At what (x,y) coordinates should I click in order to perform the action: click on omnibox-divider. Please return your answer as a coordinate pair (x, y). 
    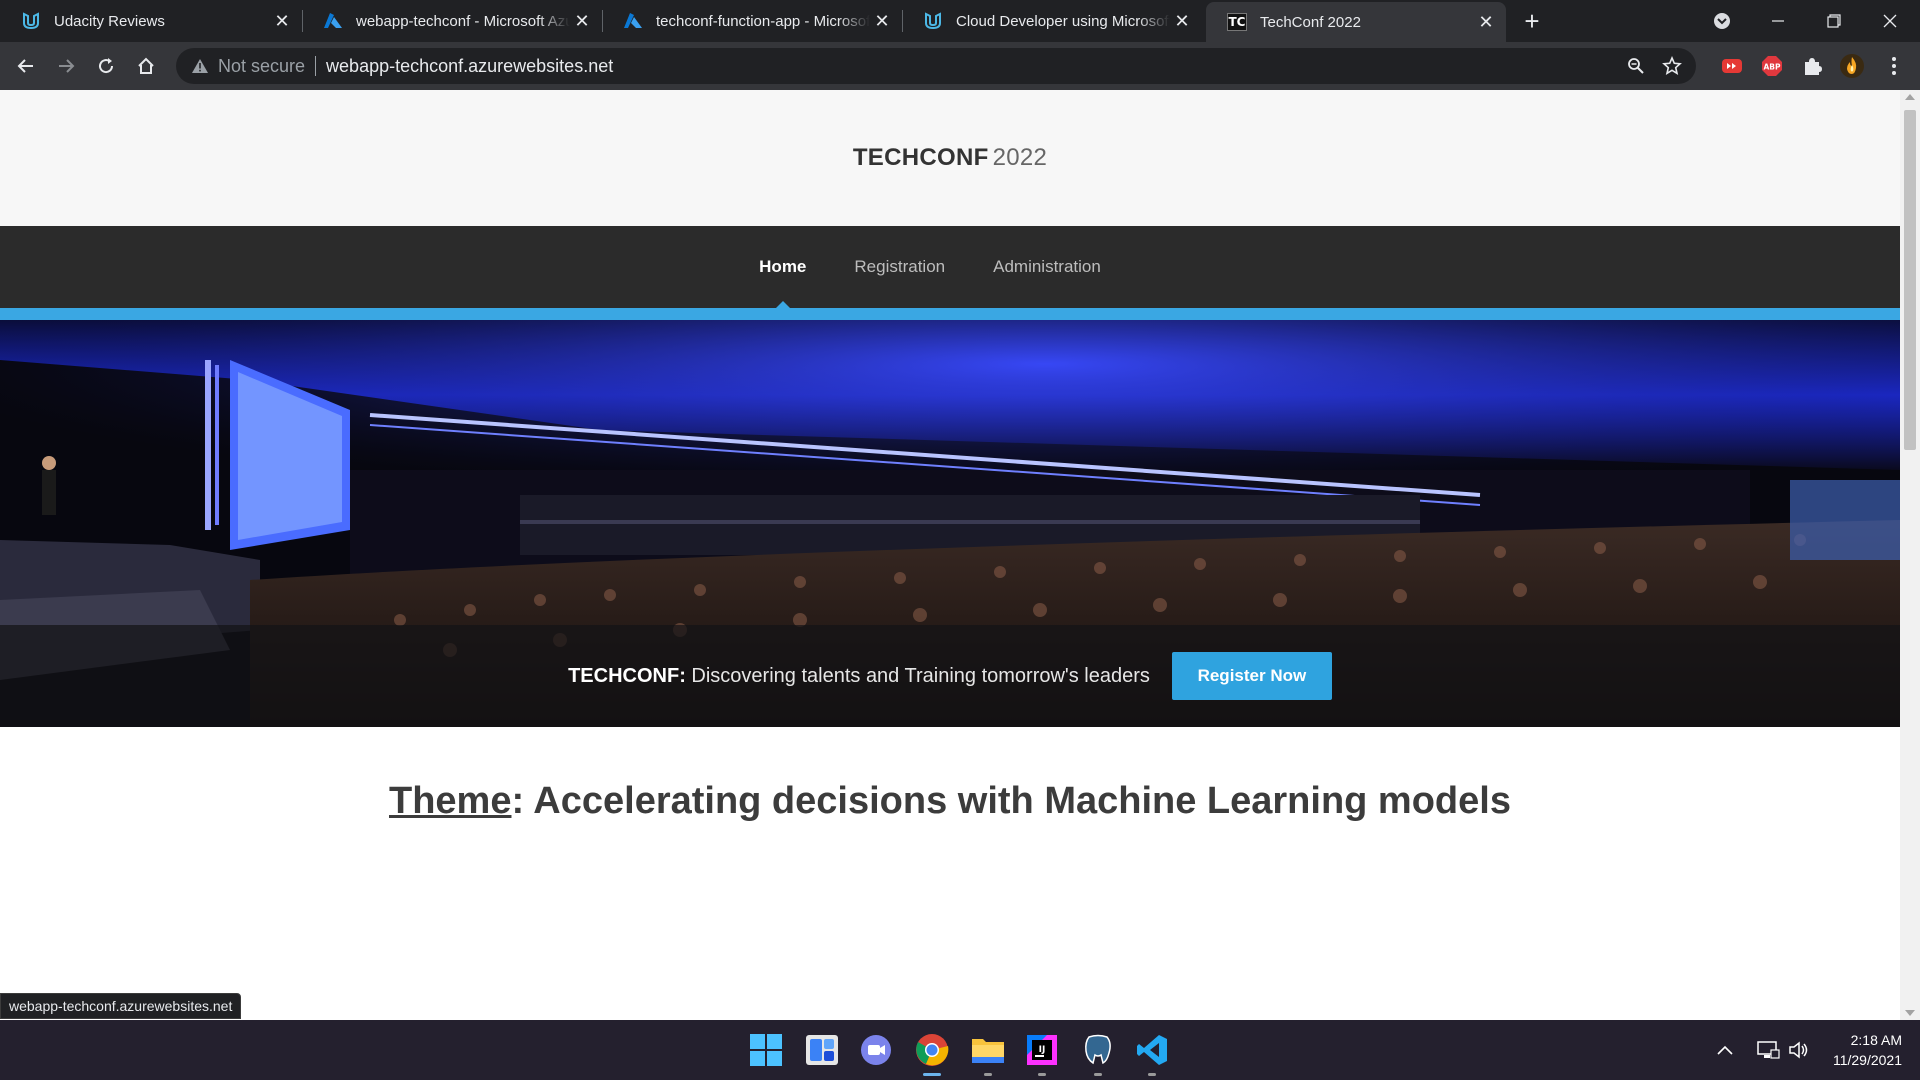
    Looking at the image, I should click on (316, 66).